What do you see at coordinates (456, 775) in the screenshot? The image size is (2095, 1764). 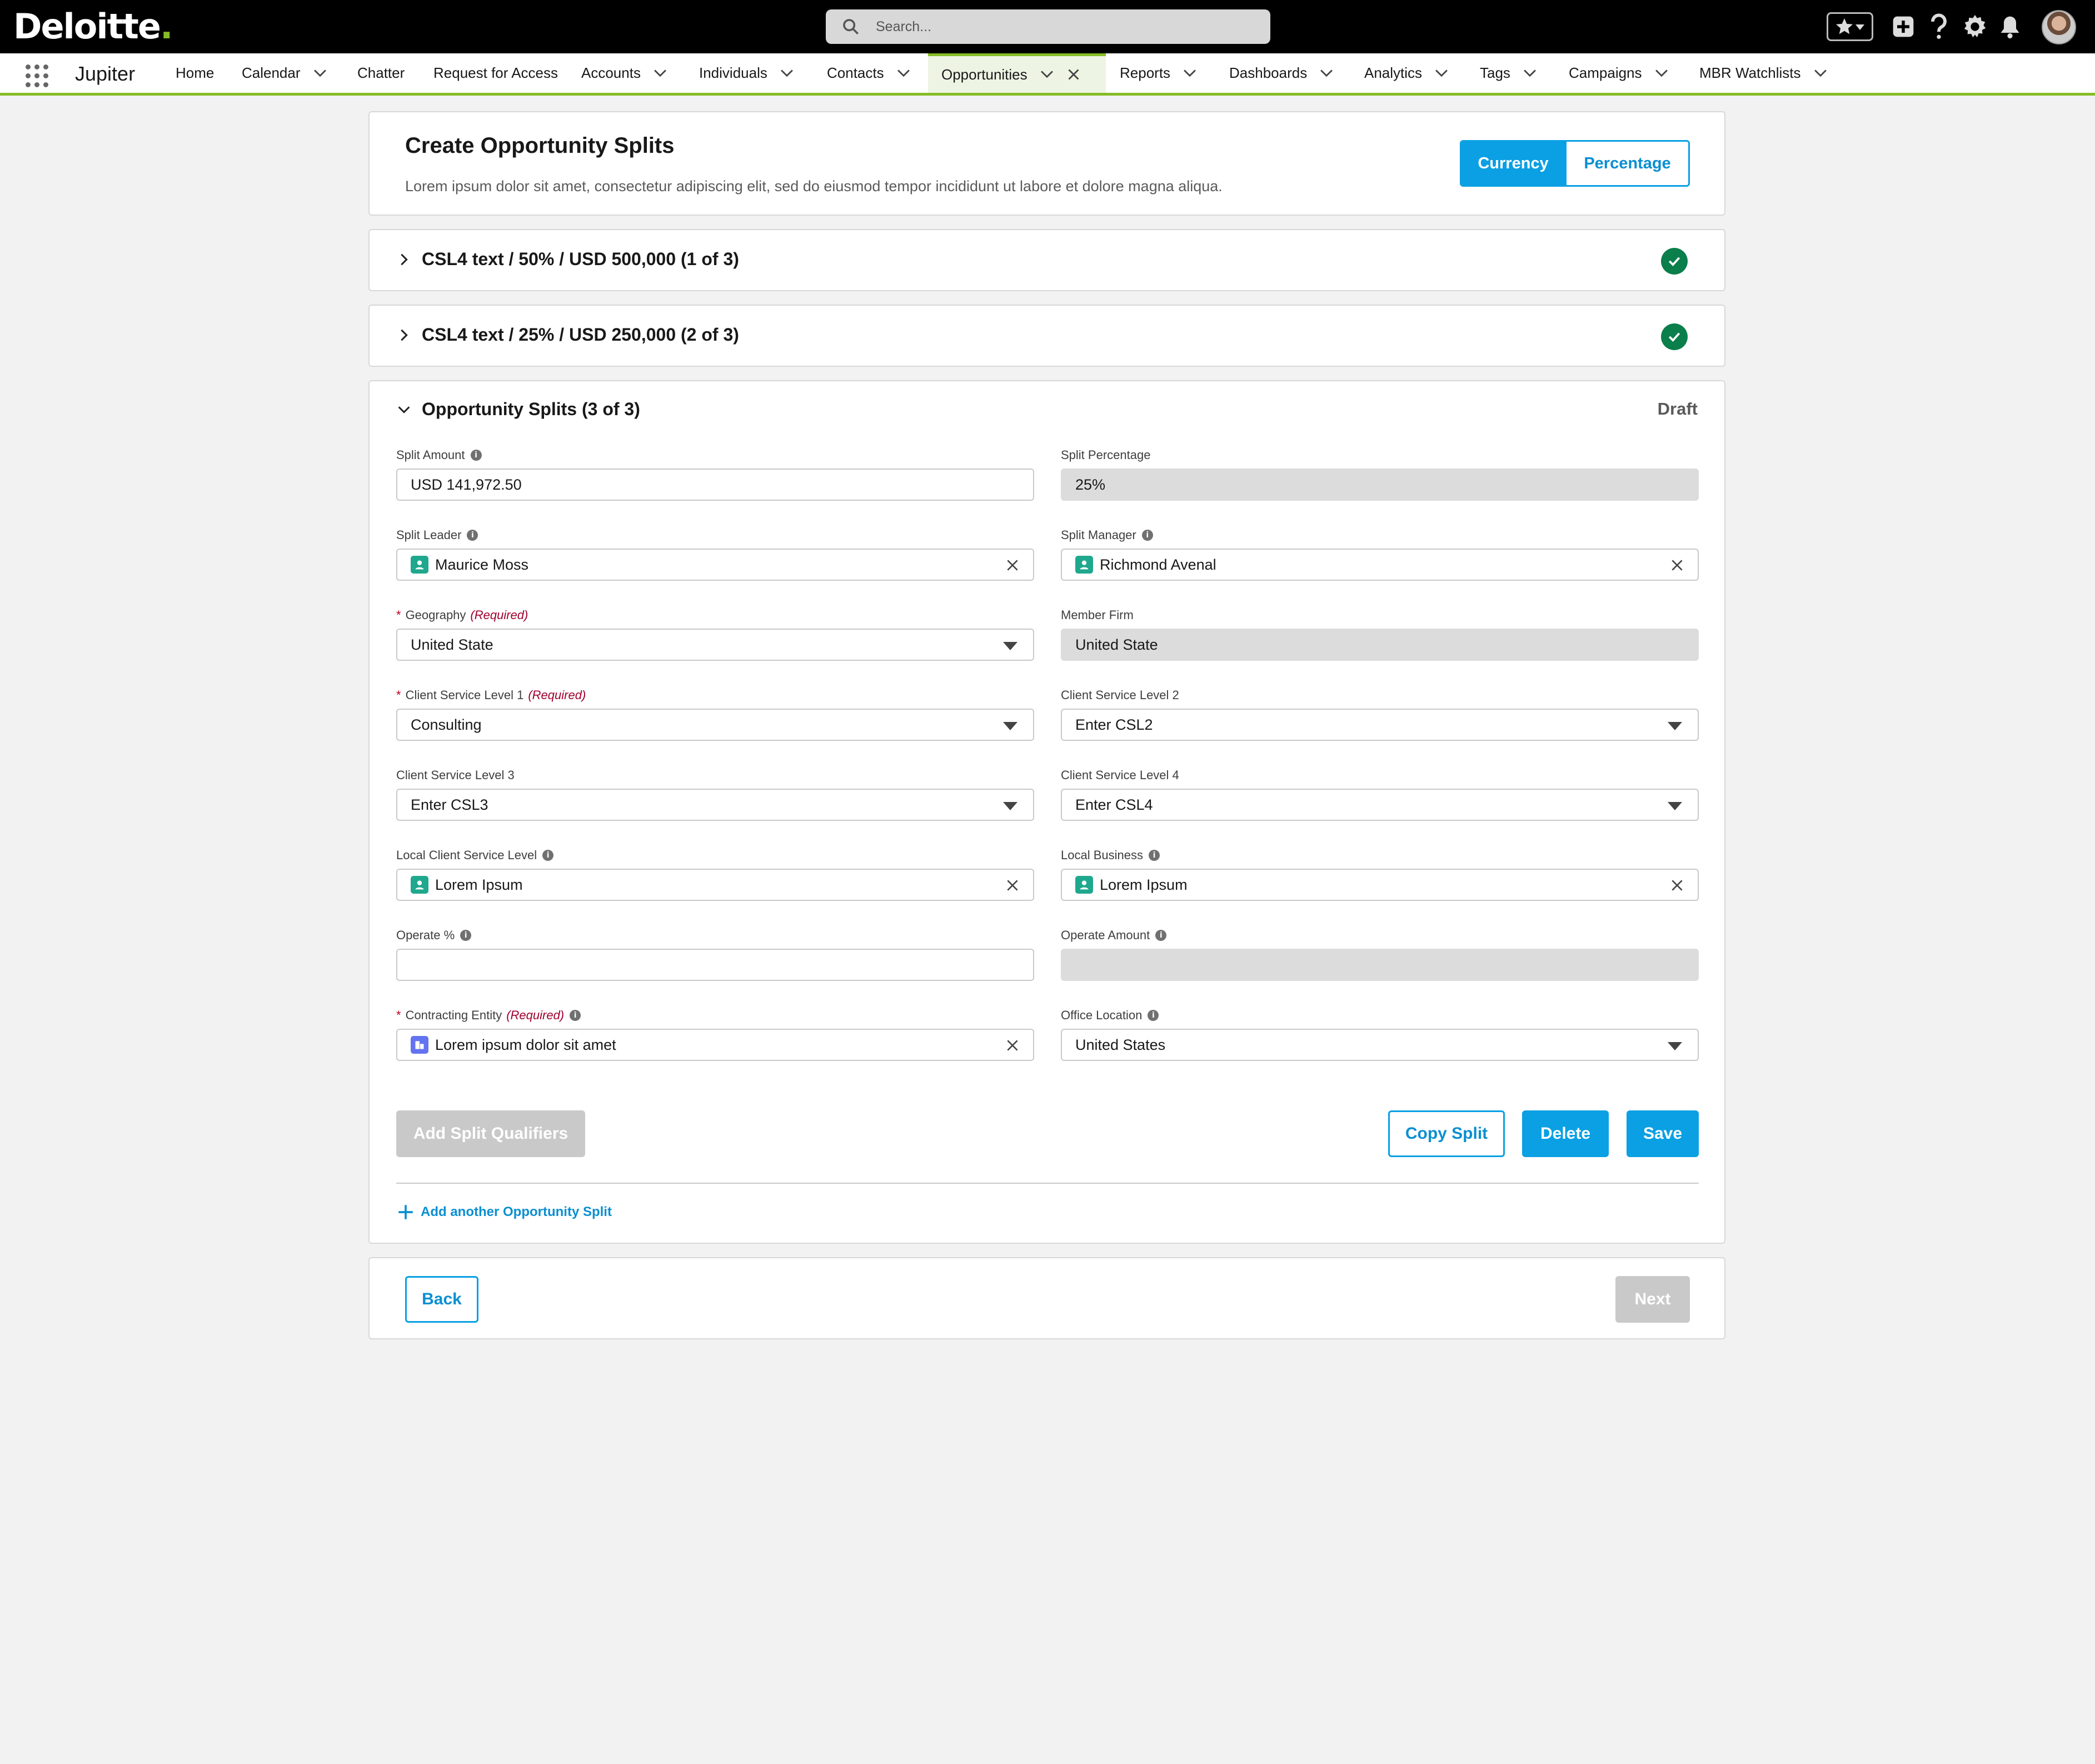 I see `csl3-label: Client Service Level 3` at bounding box center [456, 775].